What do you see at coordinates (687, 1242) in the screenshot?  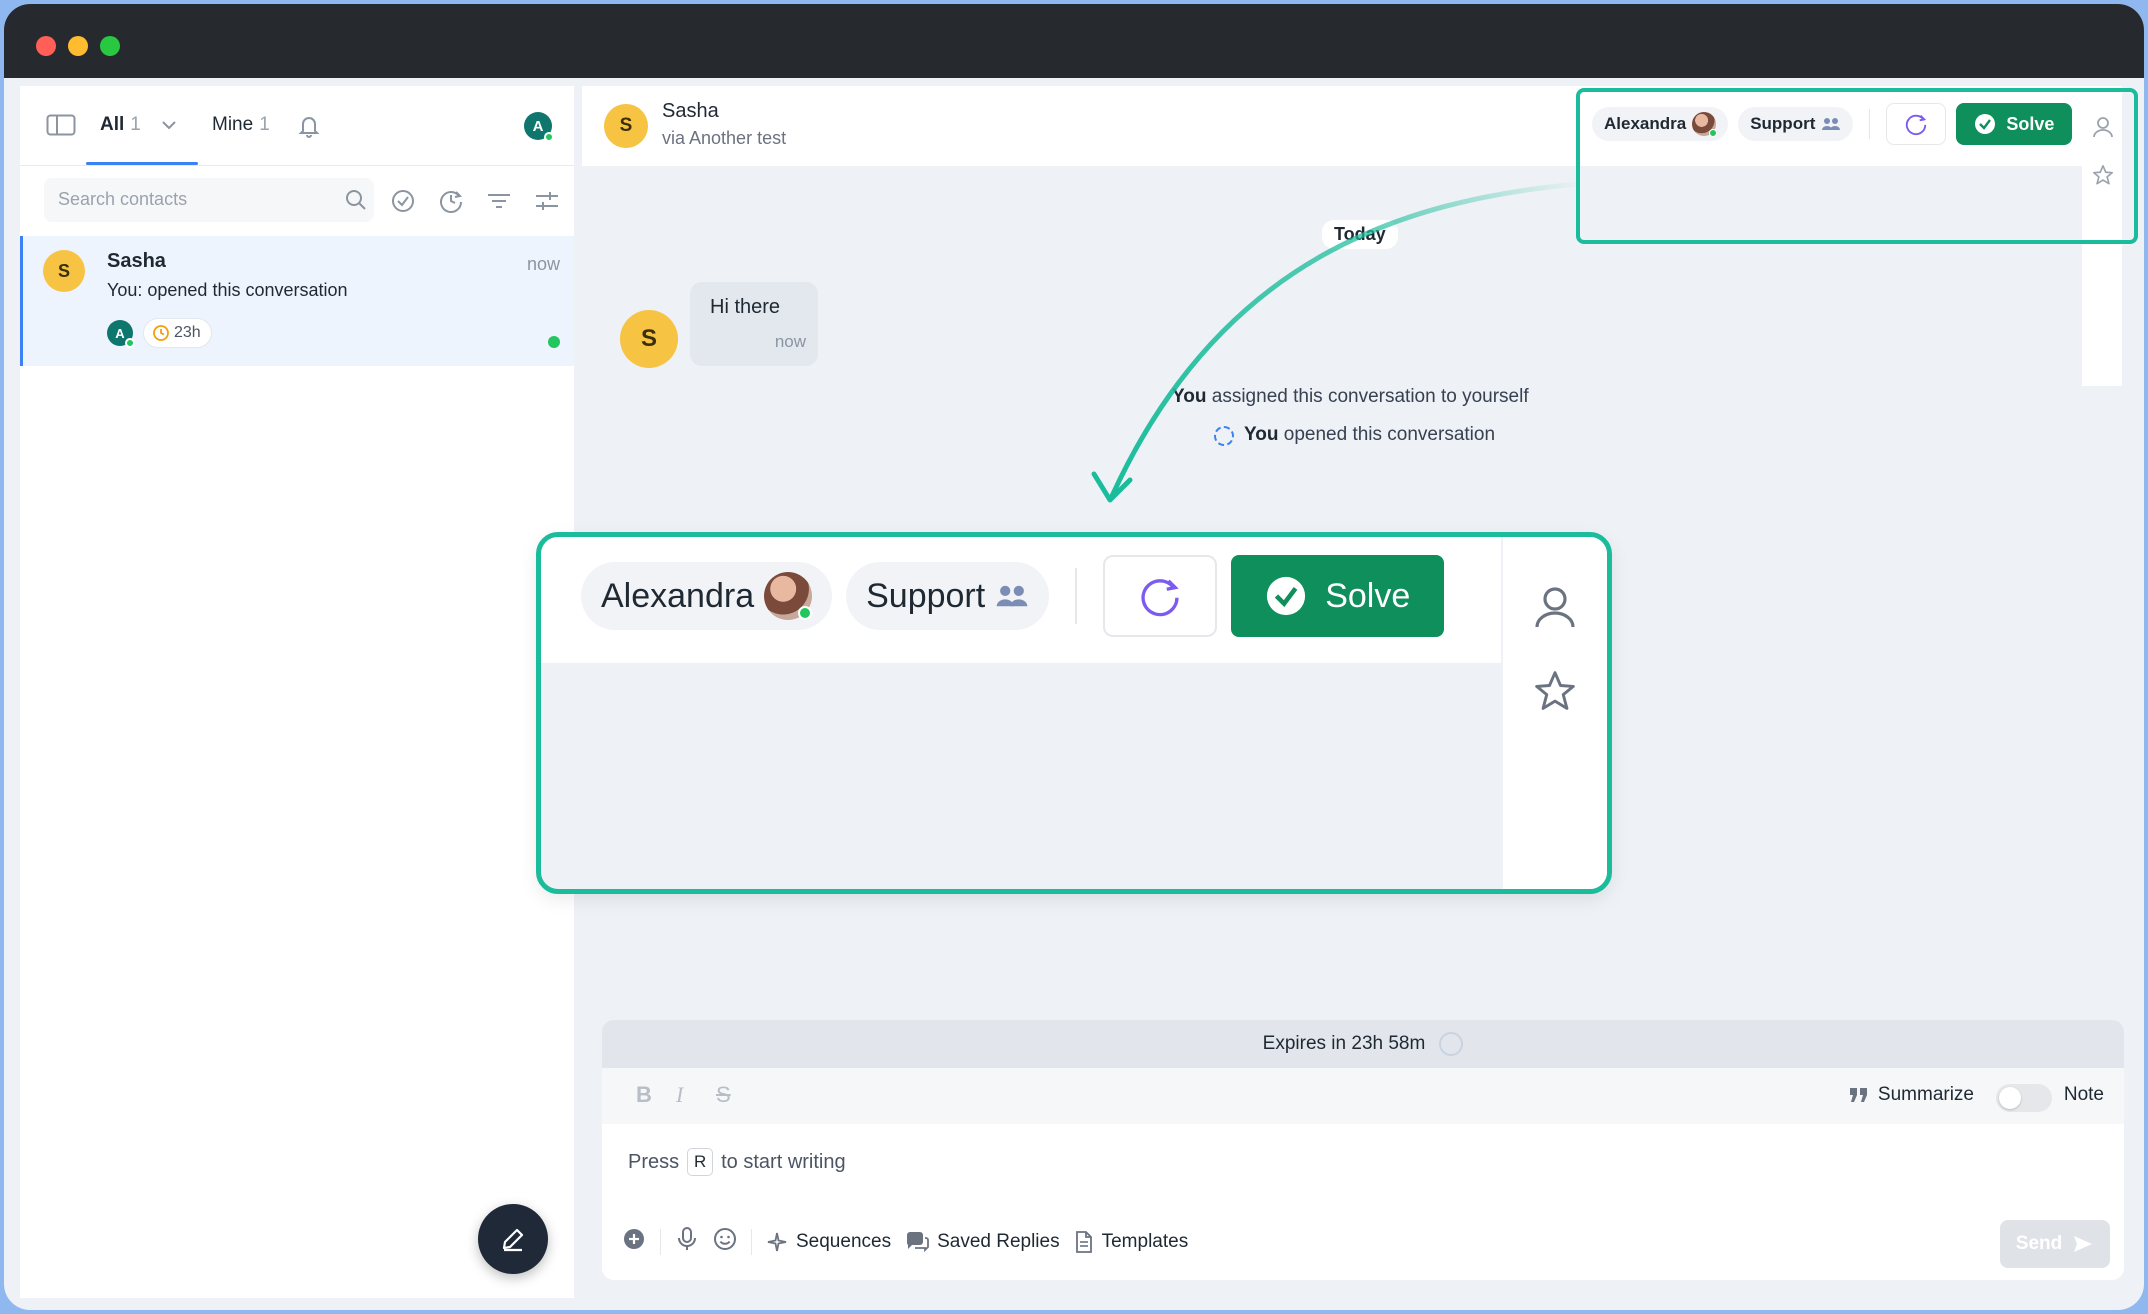 I see `microphone-icon` at bounding box center [687, 1242].